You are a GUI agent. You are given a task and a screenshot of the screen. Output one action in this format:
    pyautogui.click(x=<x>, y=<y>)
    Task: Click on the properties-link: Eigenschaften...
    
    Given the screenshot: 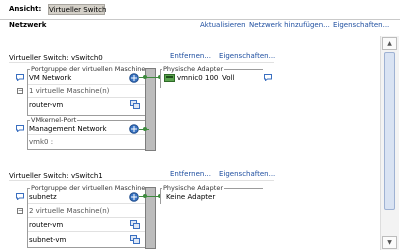 What is the action you would take?
    pyautogui.click(x=361, y=25)
    